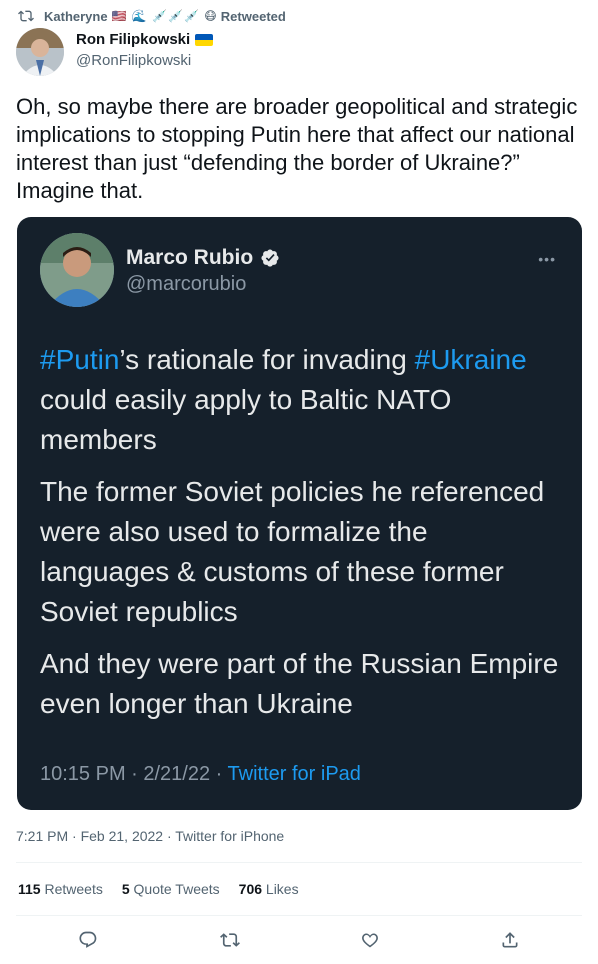  I want to click on embedded-timestamp: 10:15 PM · 2/21/22 · Twitter for iPad, so click(200, 774).